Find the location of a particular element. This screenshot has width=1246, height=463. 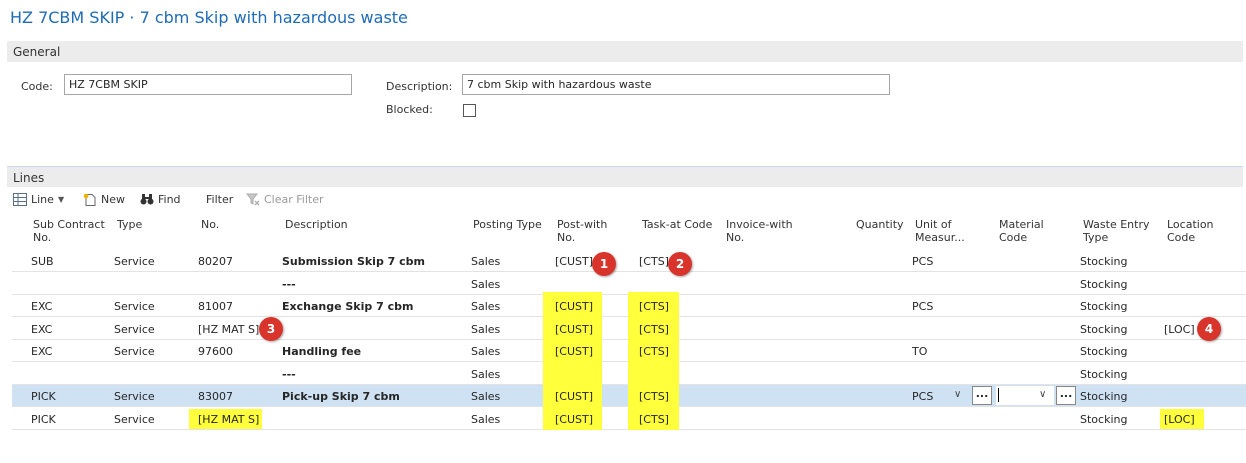

col-header-quantity: Quantity is located at coordinates (880, 224).